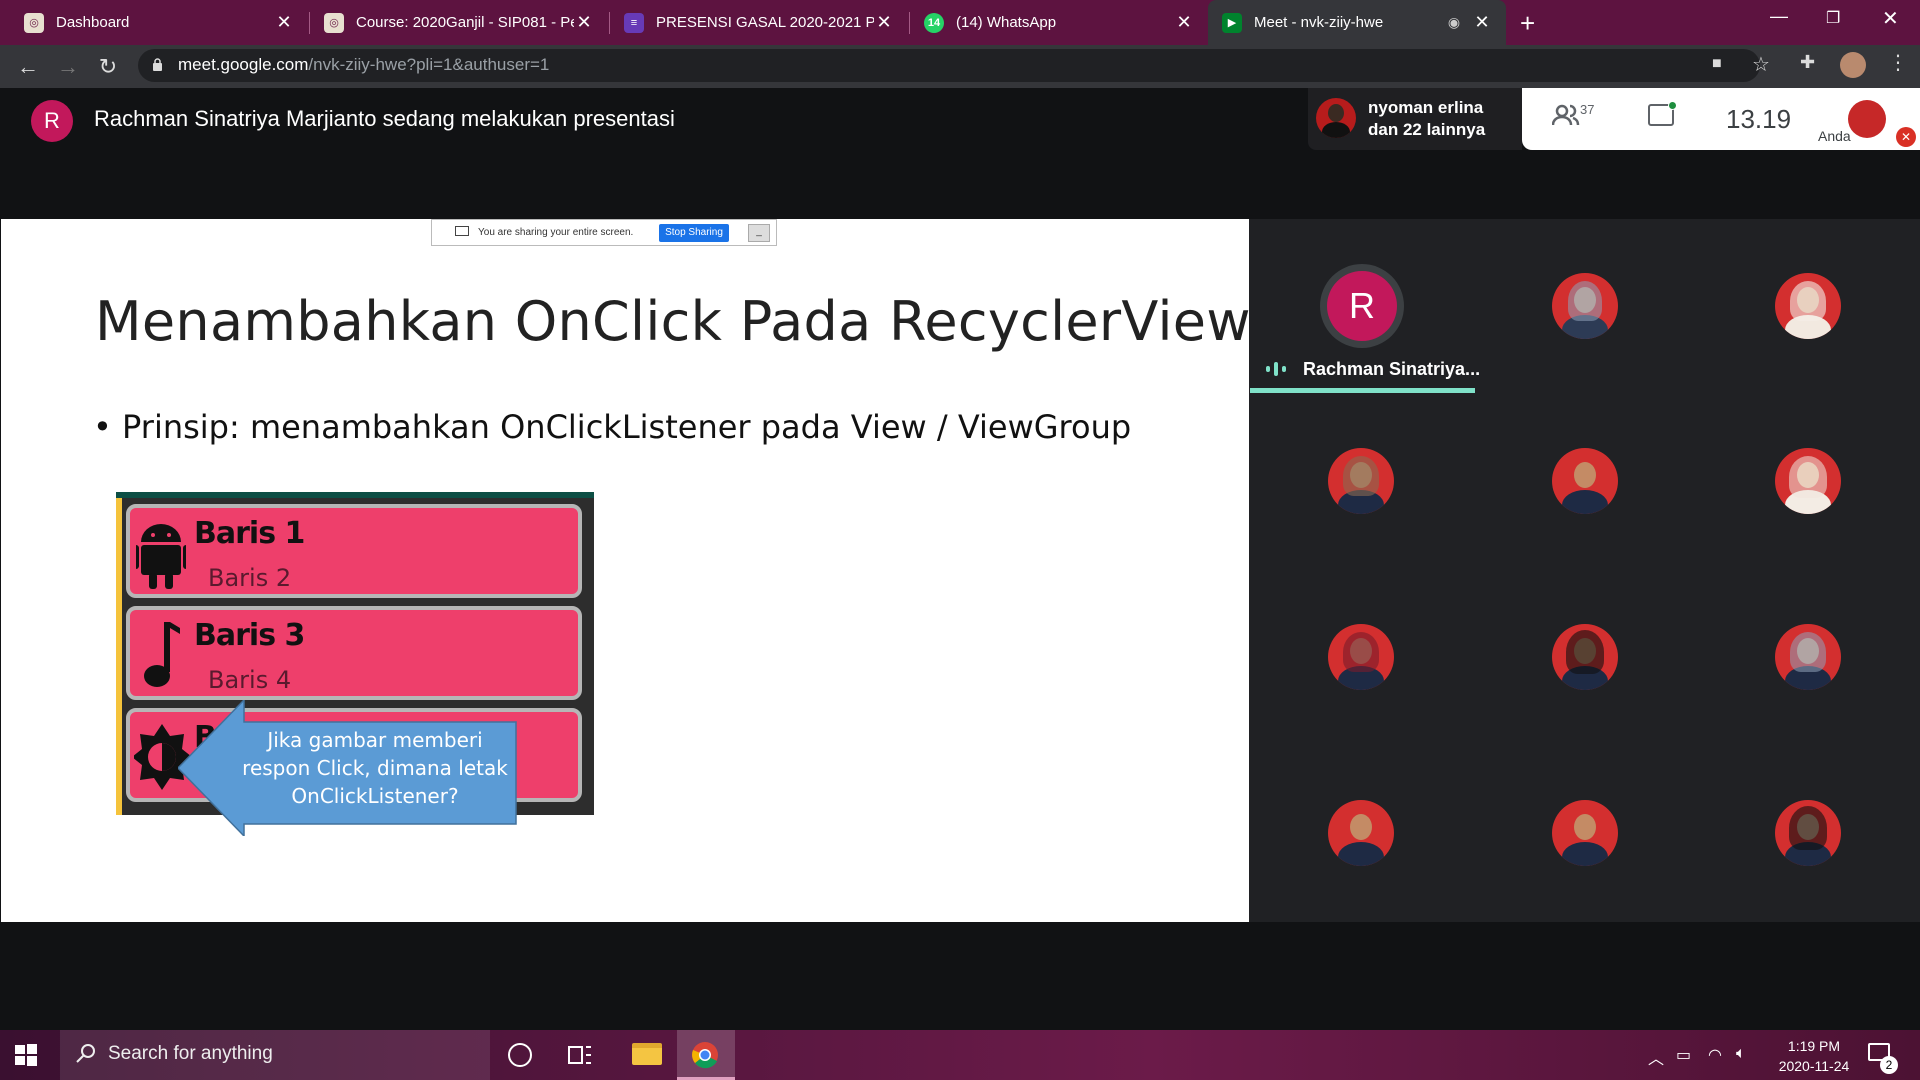  What do you see at coordinates (1232, 22) in the screenshot?
I see `meet-icon: ▶` at bounding box center [1232, 22].